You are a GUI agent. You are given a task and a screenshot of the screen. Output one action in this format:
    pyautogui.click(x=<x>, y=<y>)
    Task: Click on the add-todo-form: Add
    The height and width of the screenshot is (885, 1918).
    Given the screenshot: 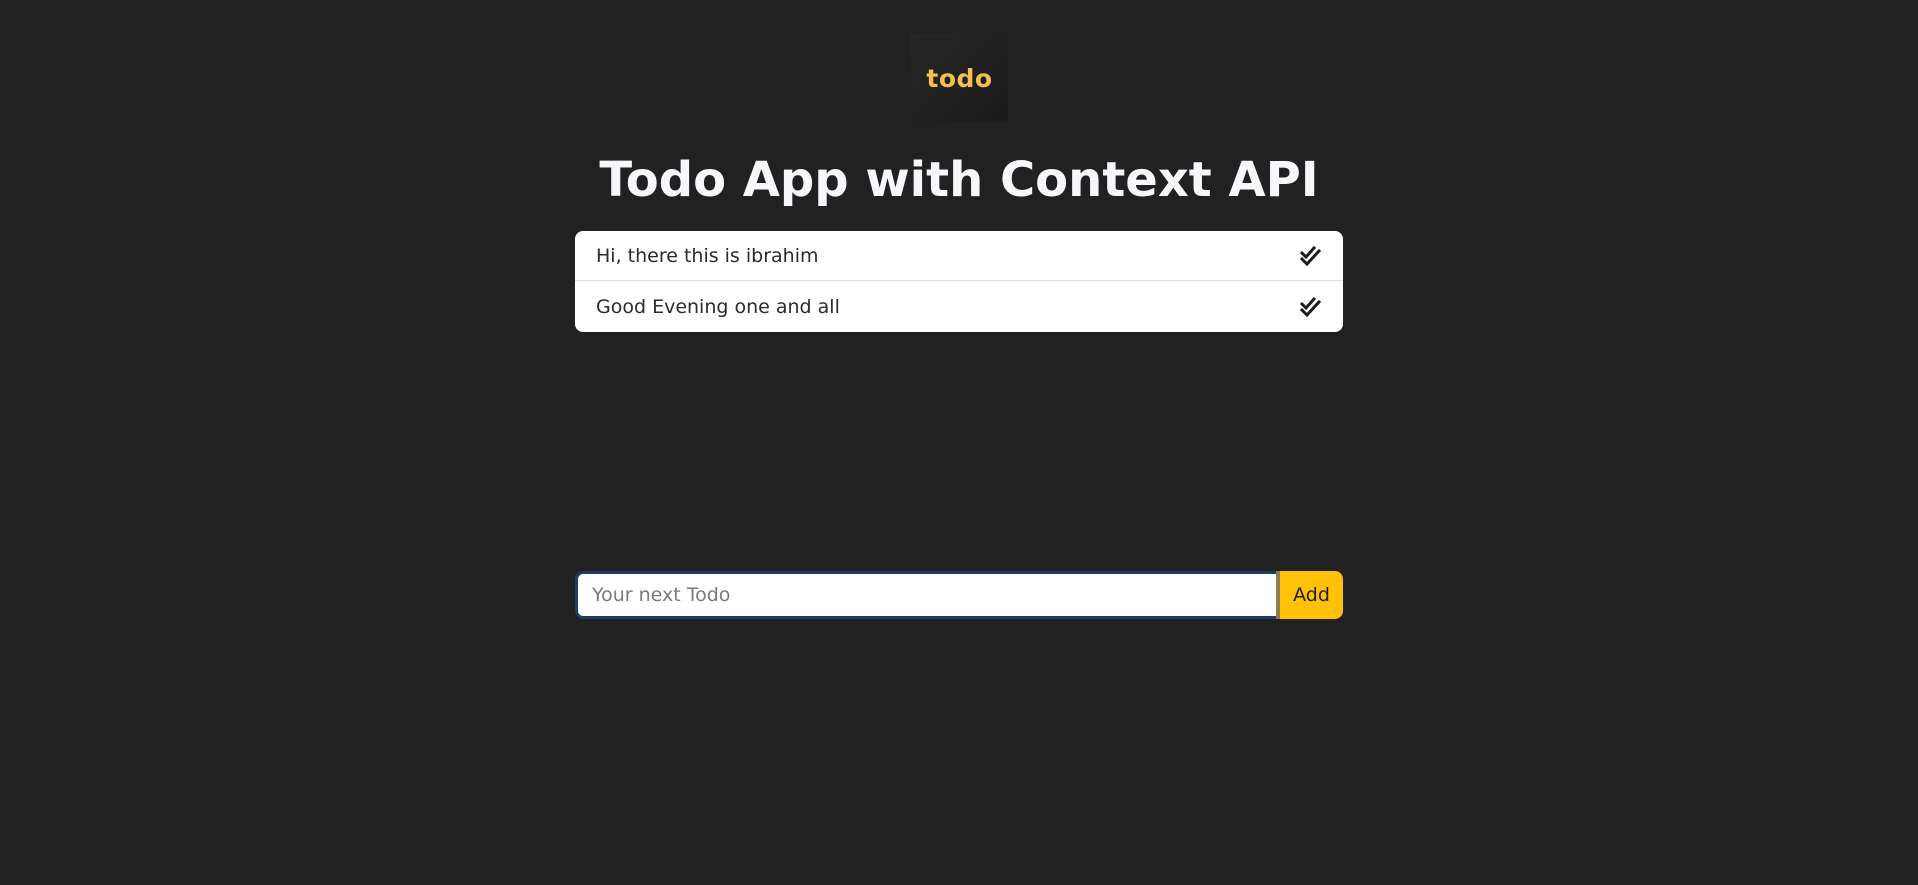 What is the action you would take?
    pyautogui.click(x=959, y=595)
    